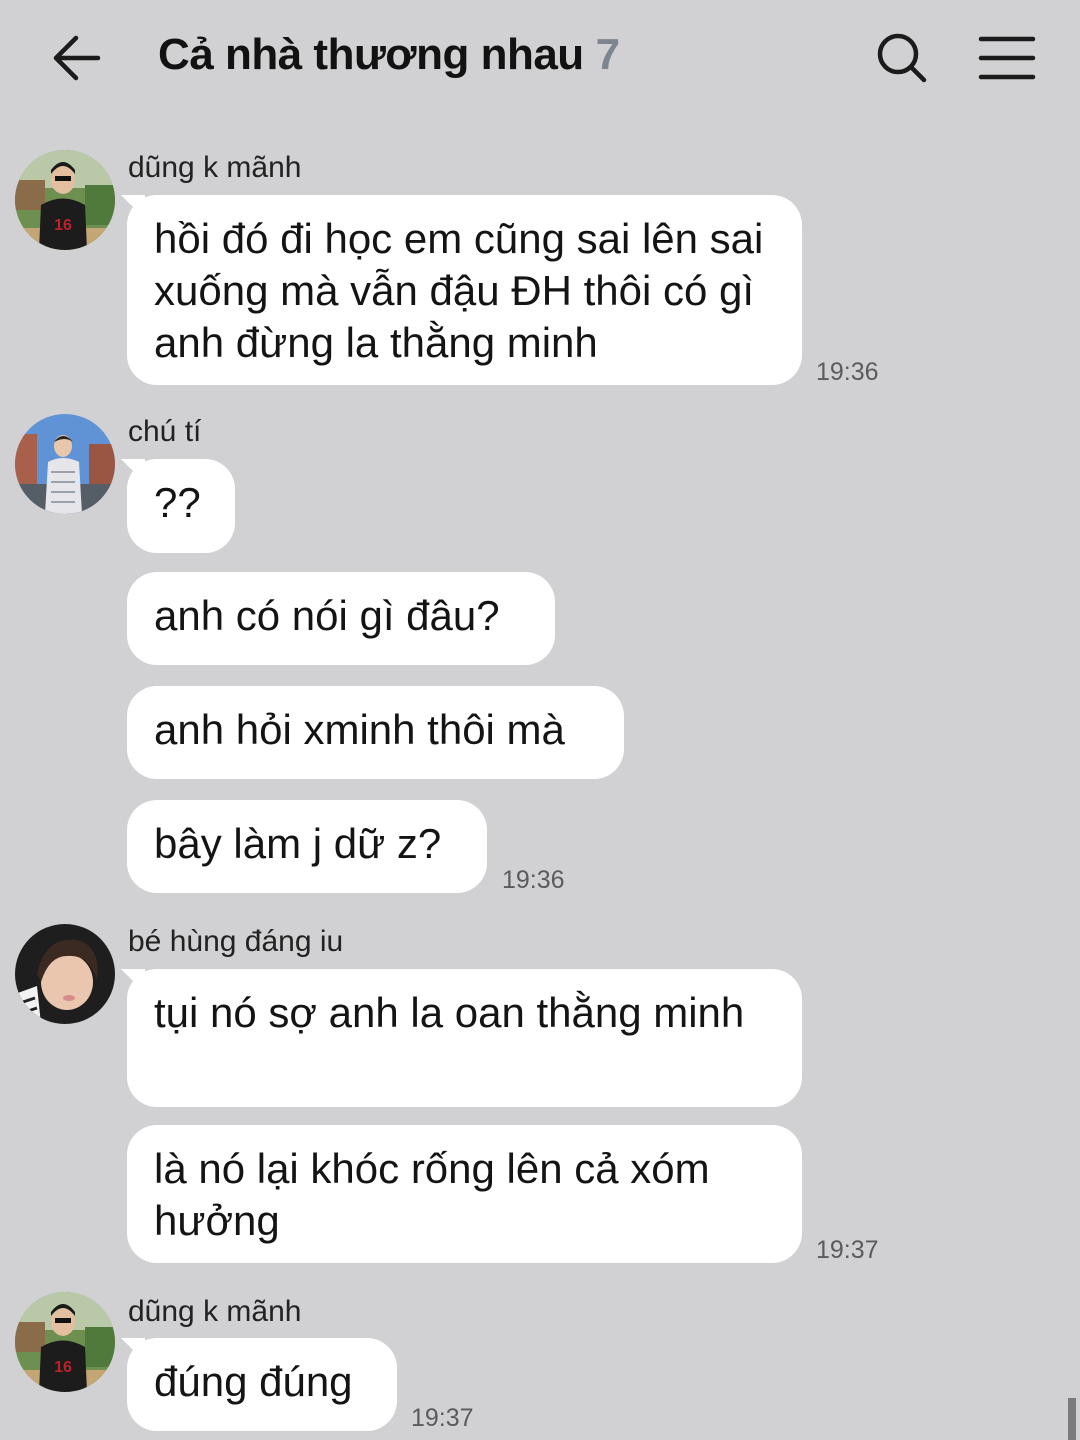  What do you see at coordinates (165, 431) in the screenshot?
I see `sender-name: chú tí` at bounding box center [165, 431].